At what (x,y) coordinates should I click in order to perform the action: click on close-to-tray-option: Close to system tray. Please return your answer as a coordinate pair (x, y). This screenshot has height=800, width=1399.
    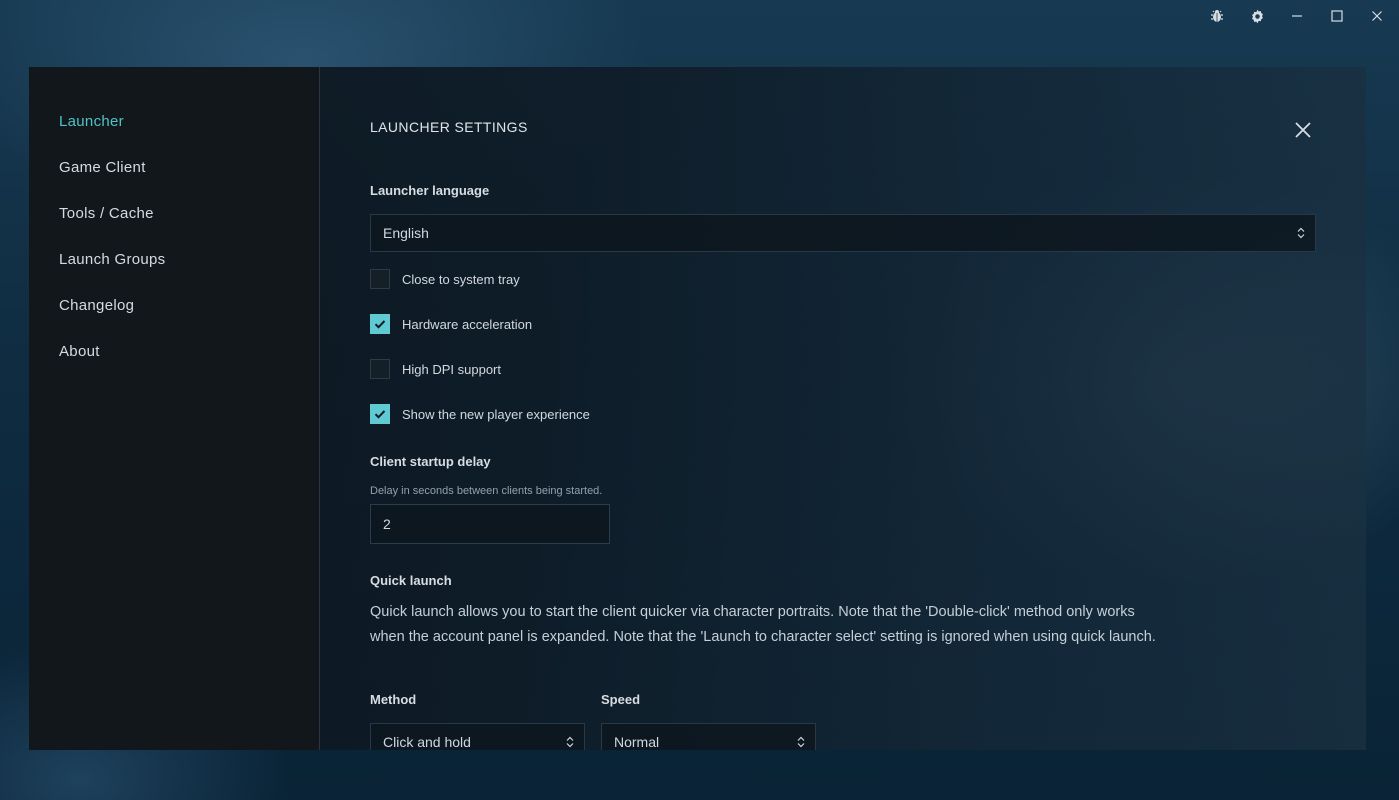
    Looking at the image, I should click on (445, 279).